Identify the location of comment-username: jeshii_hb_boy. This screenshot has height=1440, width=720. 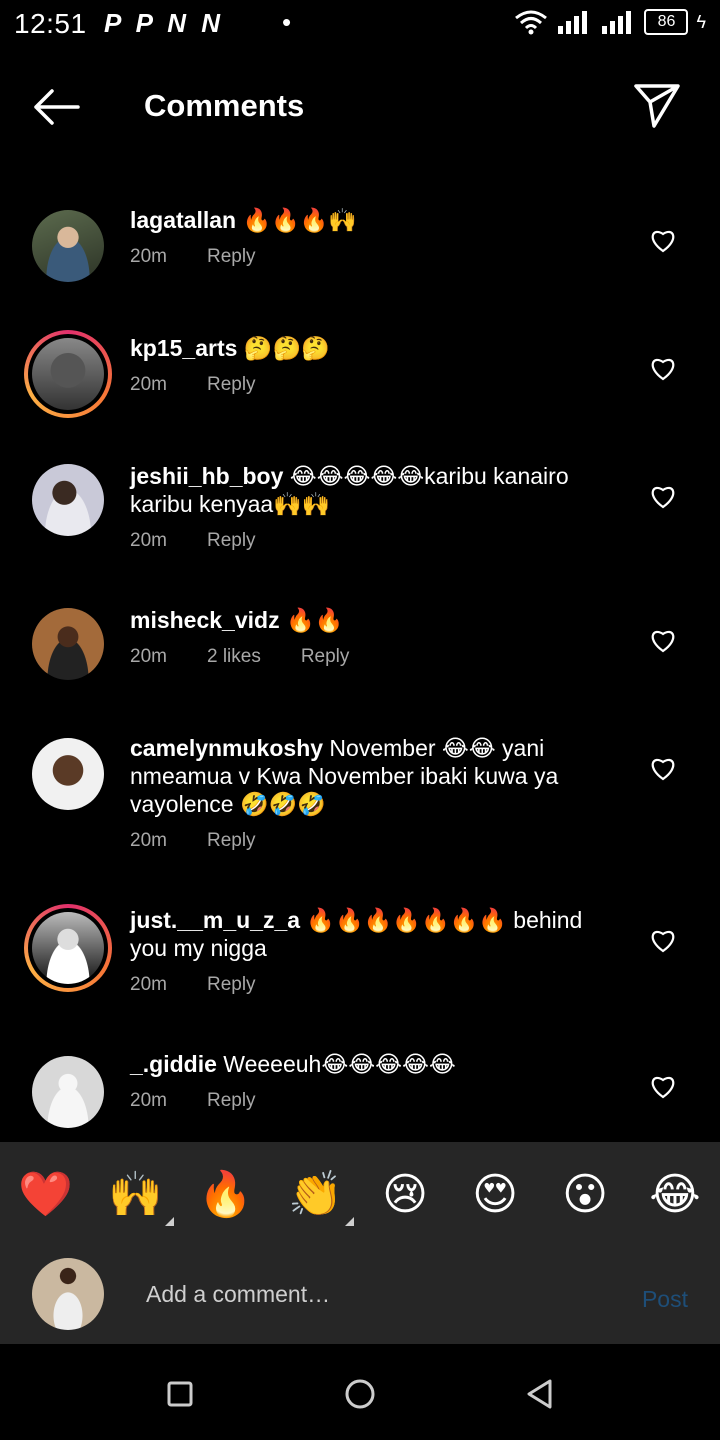
(206, 476).